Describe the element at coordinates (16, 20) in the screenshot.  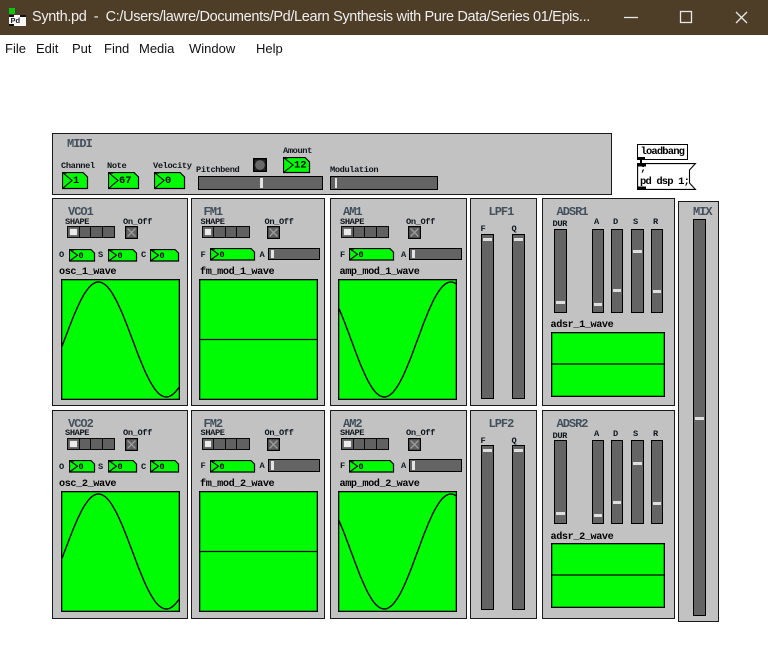
I see `svg-text: Pd` at that location.